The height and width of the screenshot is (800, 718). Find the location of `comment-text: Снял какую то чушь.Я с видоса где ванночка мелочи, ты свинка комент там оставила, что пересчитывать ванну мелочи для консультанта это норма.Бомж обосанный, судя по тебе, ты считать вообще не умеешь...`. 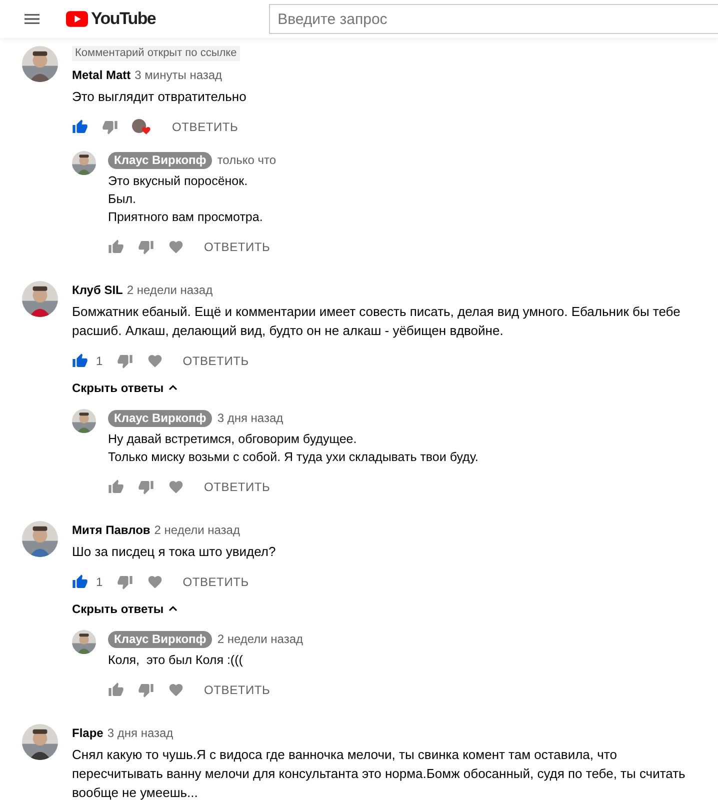

comment-text: Снял какую то чушь.Я с видоса где ванночка мелочи, ты свинка комент там оставила, что пересчитывать ванну мелочи для консультанта это норма.Бомж обосанный, судя по тебе, ты считать вообще не умеешь... is located at coordinates (379, 773).